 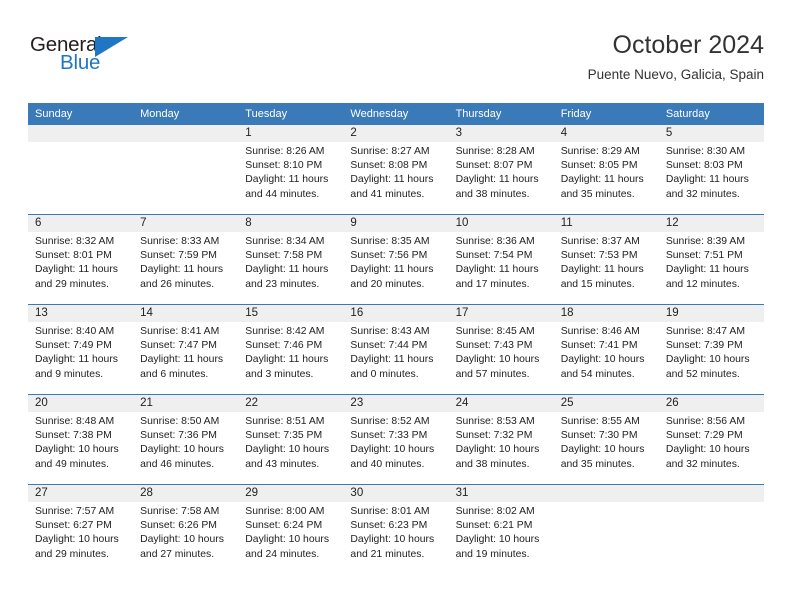 What do you see at coordinates (180, 241) in the screenshot?
I see `day-detail-line: Sunrise: 8:33 AM` at bounding box center [180, 241].